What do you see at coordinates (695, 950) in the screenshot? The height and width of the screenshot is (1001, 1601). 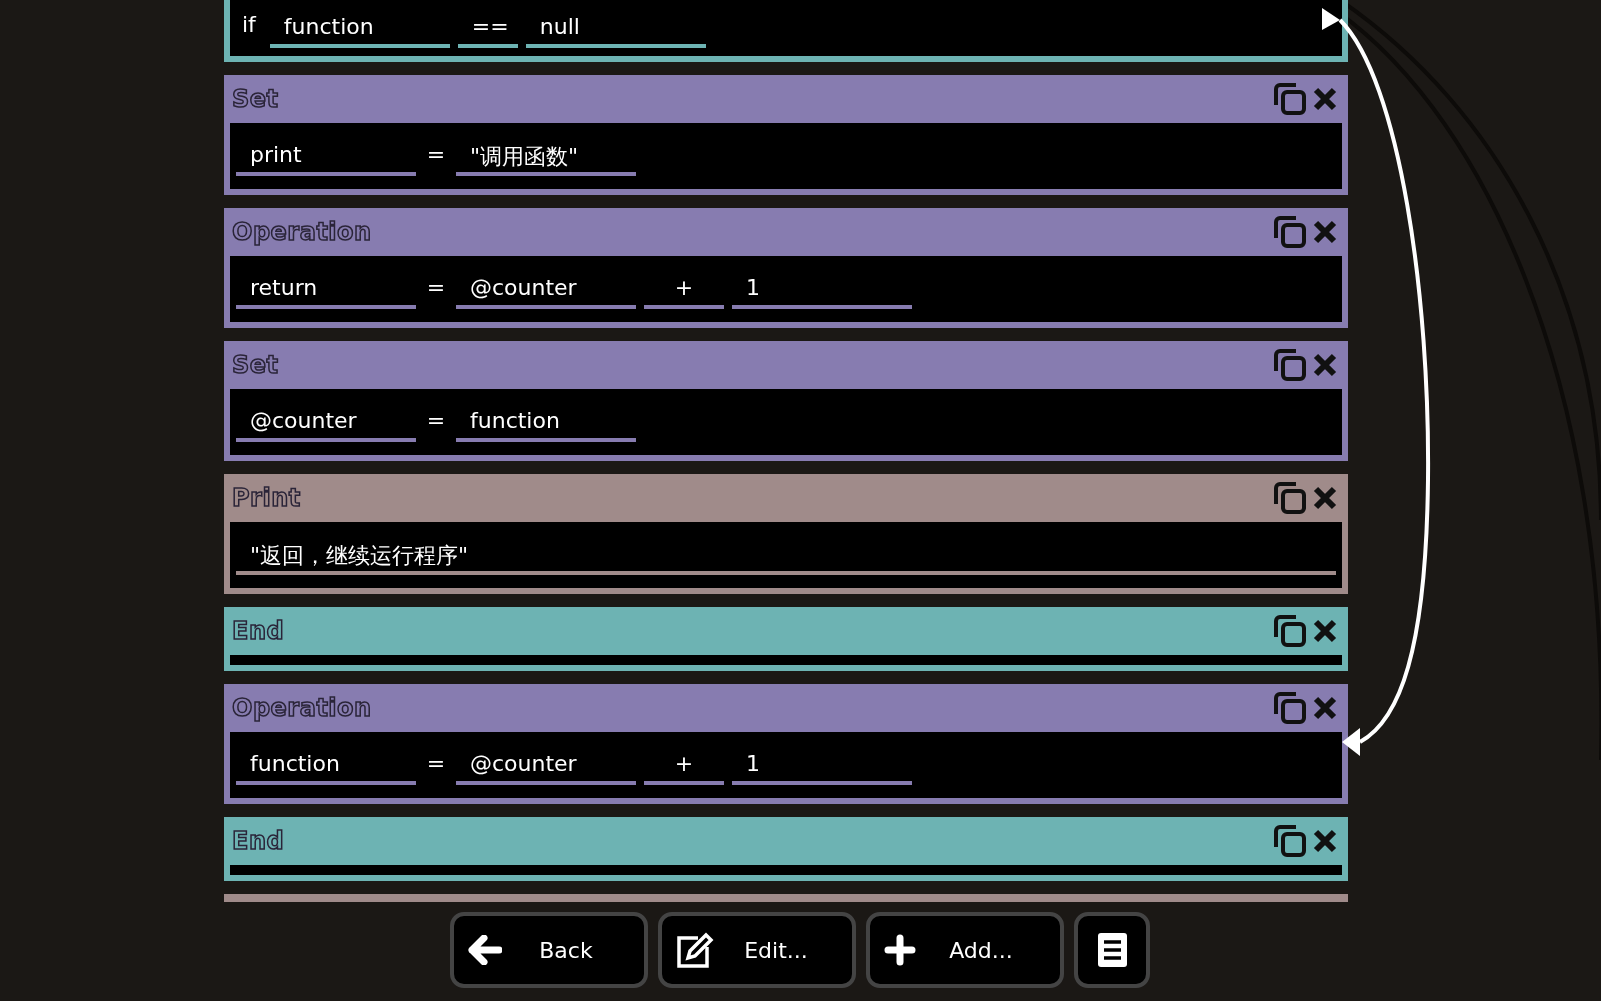 I see `pencil-icon` at bounding box center [695, 950].